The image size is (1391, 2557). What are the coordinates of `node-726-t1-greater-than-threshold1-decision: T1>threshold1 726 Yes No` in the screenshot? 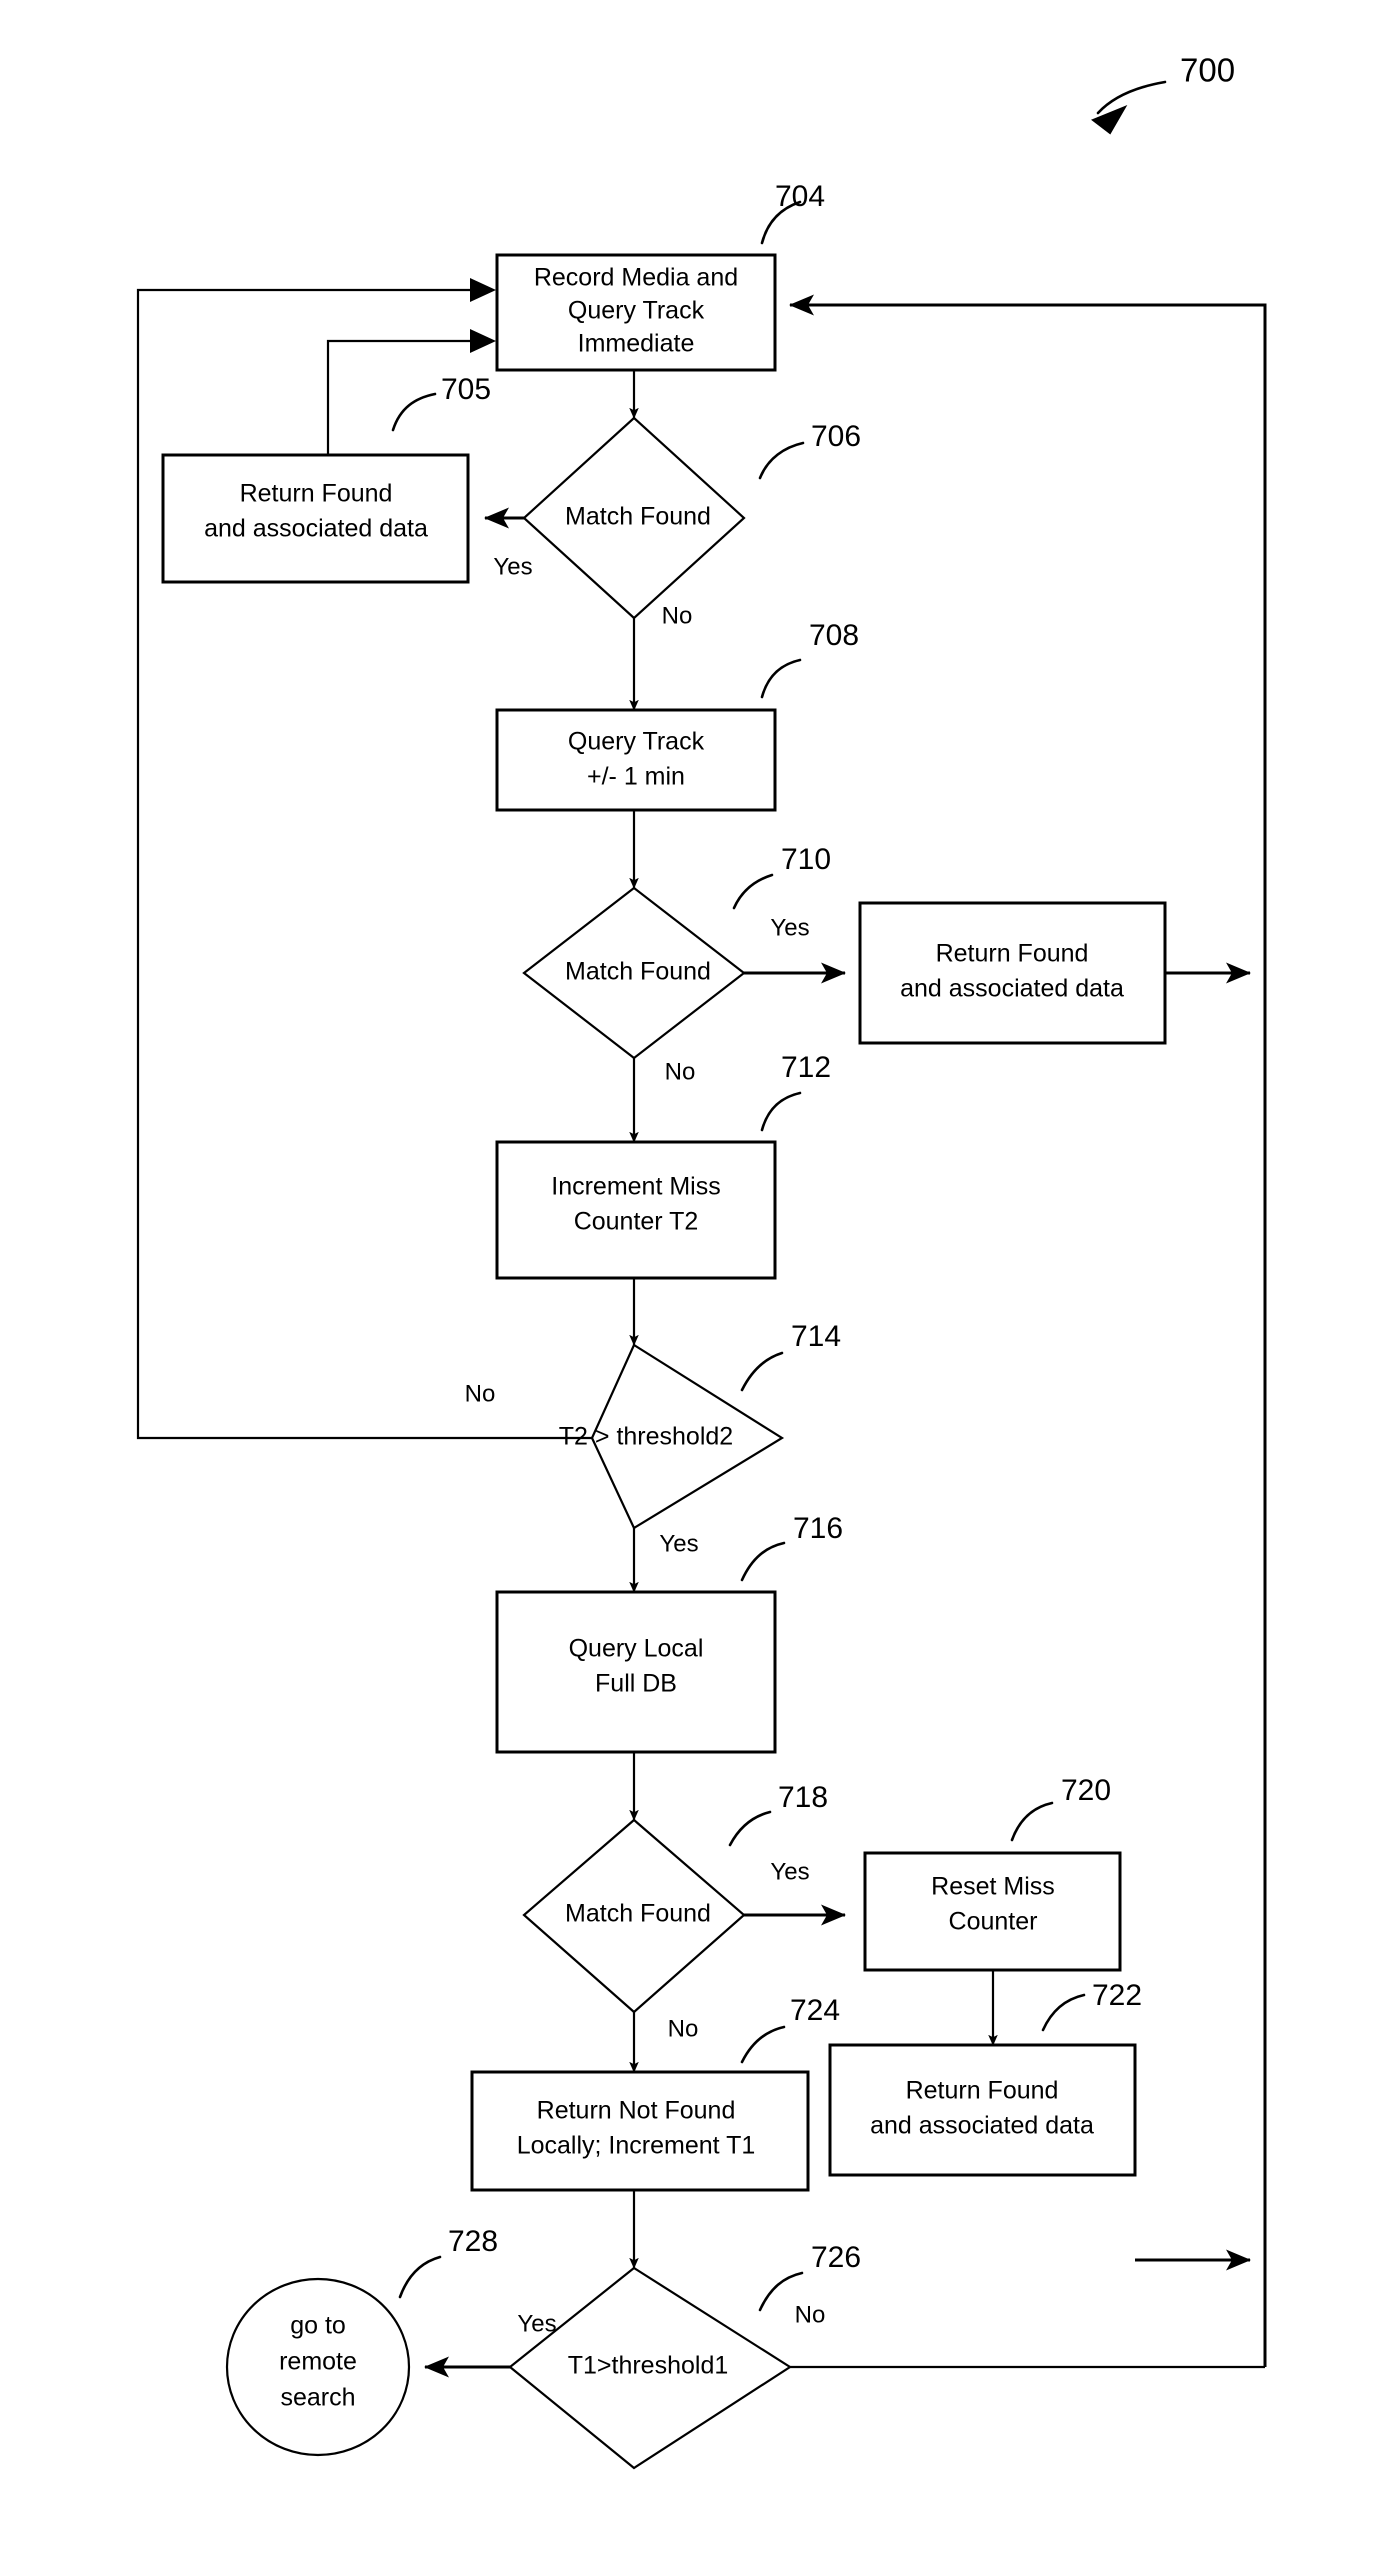 It's located at (684, 2355).